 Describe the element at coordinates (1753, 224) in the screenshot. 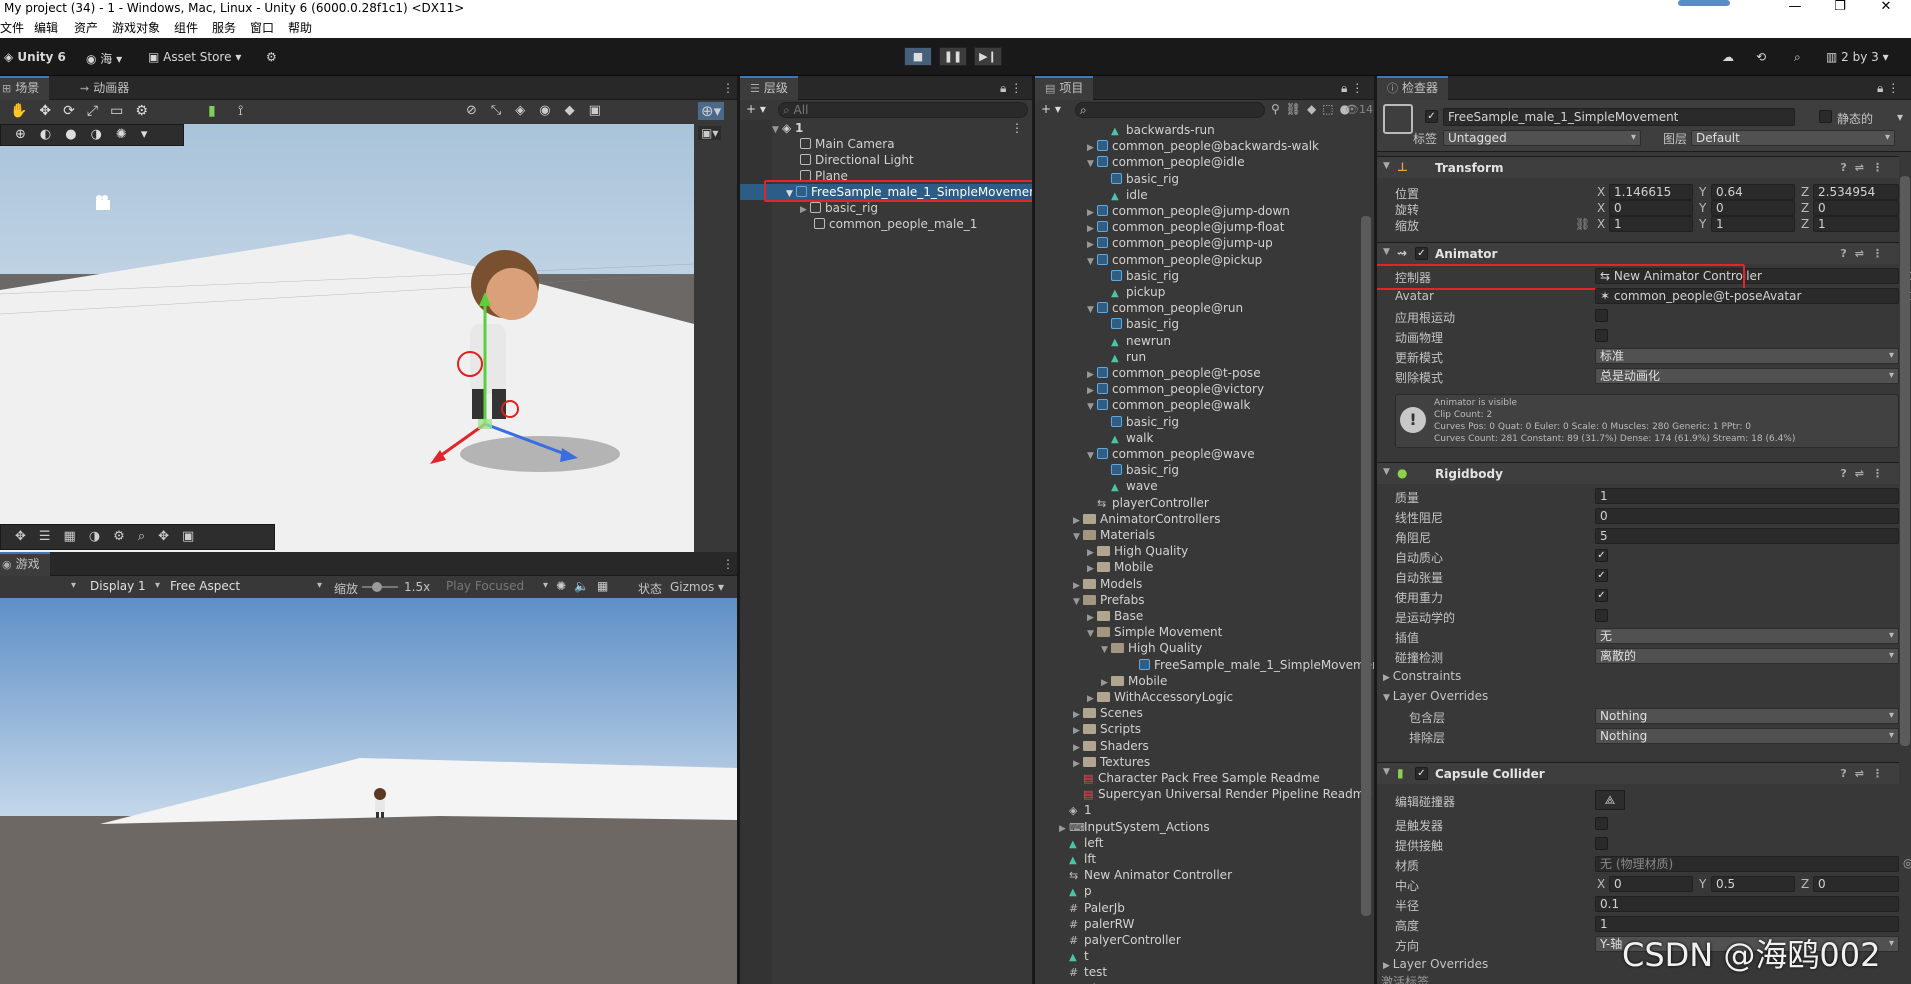

I see `scale-y-field: 1` at that location.